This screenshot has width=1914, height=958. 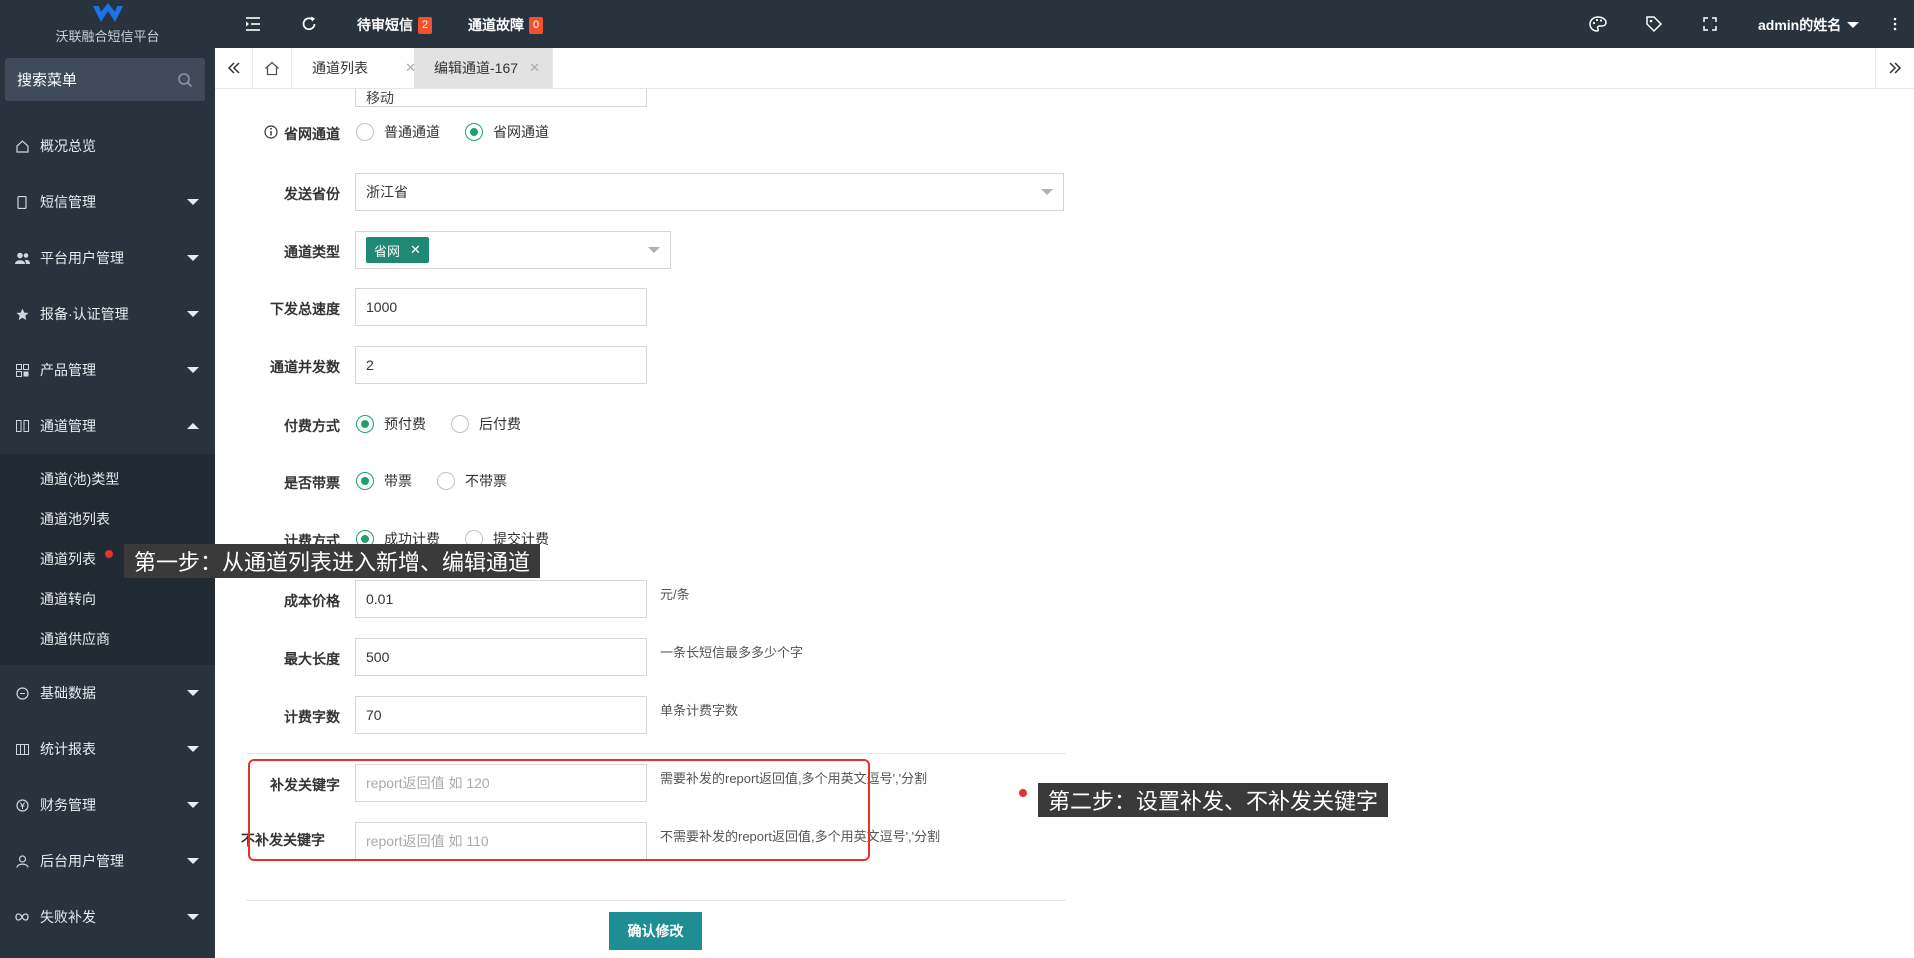 What do you see at coordinates (68, 202) in the screenshot?
I see `sidebar-item-label: 短信管理` at bounding box center [68, 202].